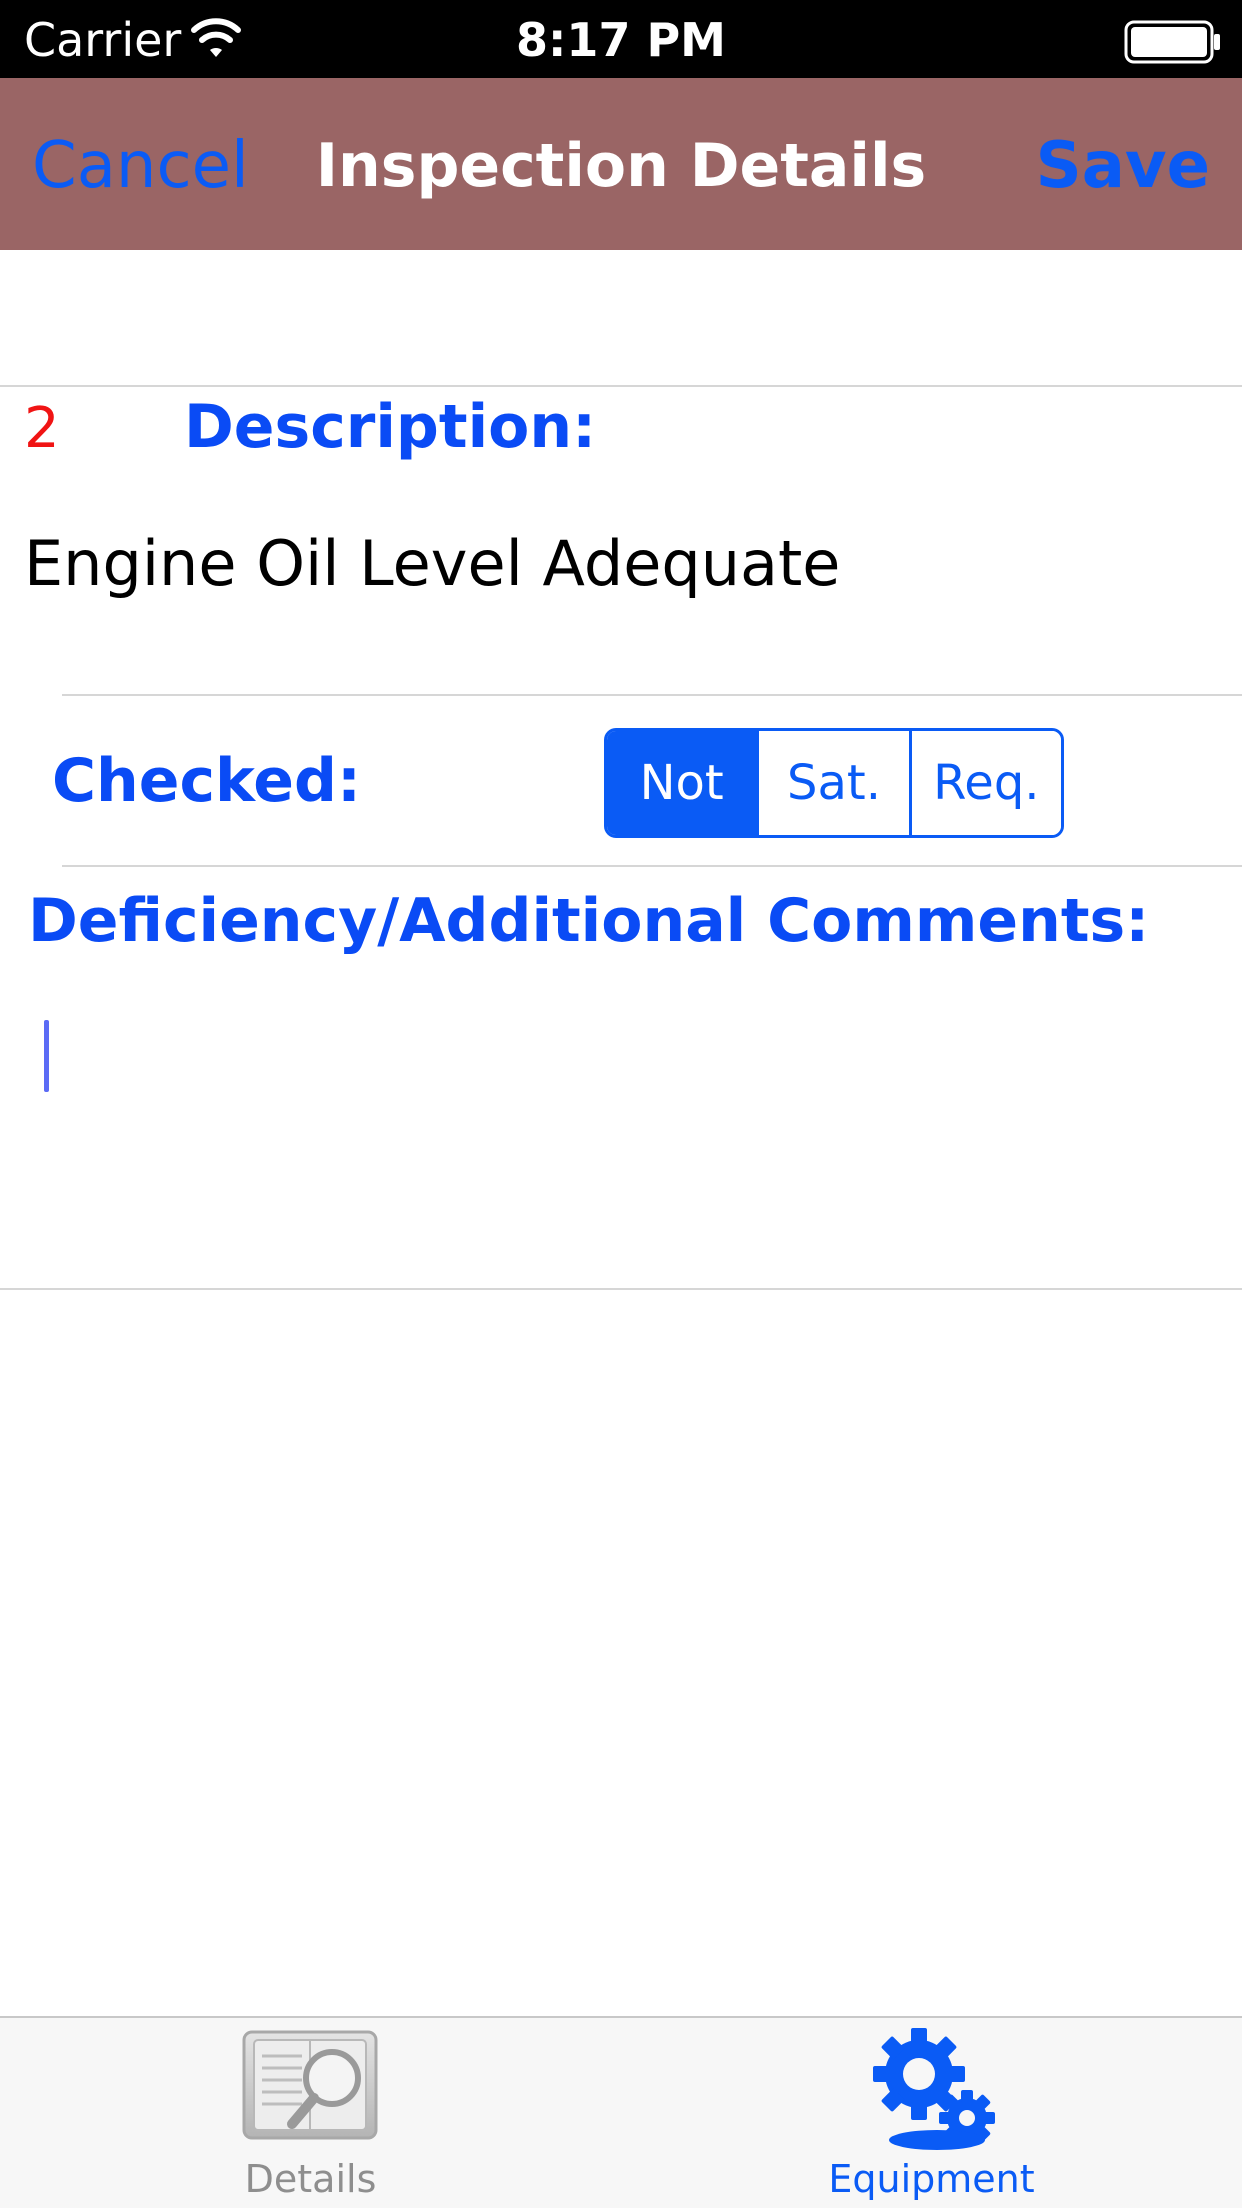  I want to click on tab-details: Details, so click(310, 2113).